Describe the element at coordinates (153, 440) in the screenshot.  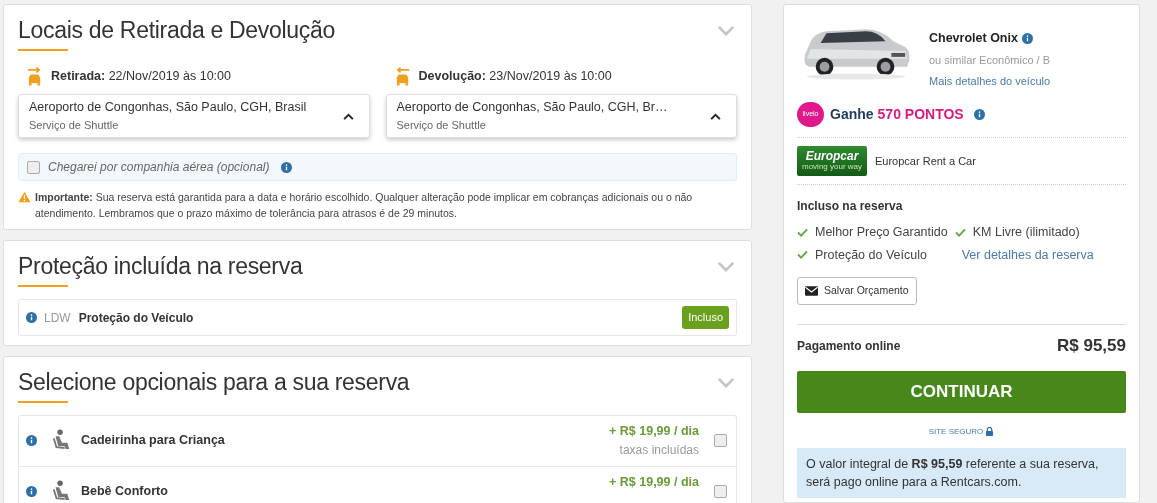
I see `extra-name: Cadeirinha para Criança` at that location.